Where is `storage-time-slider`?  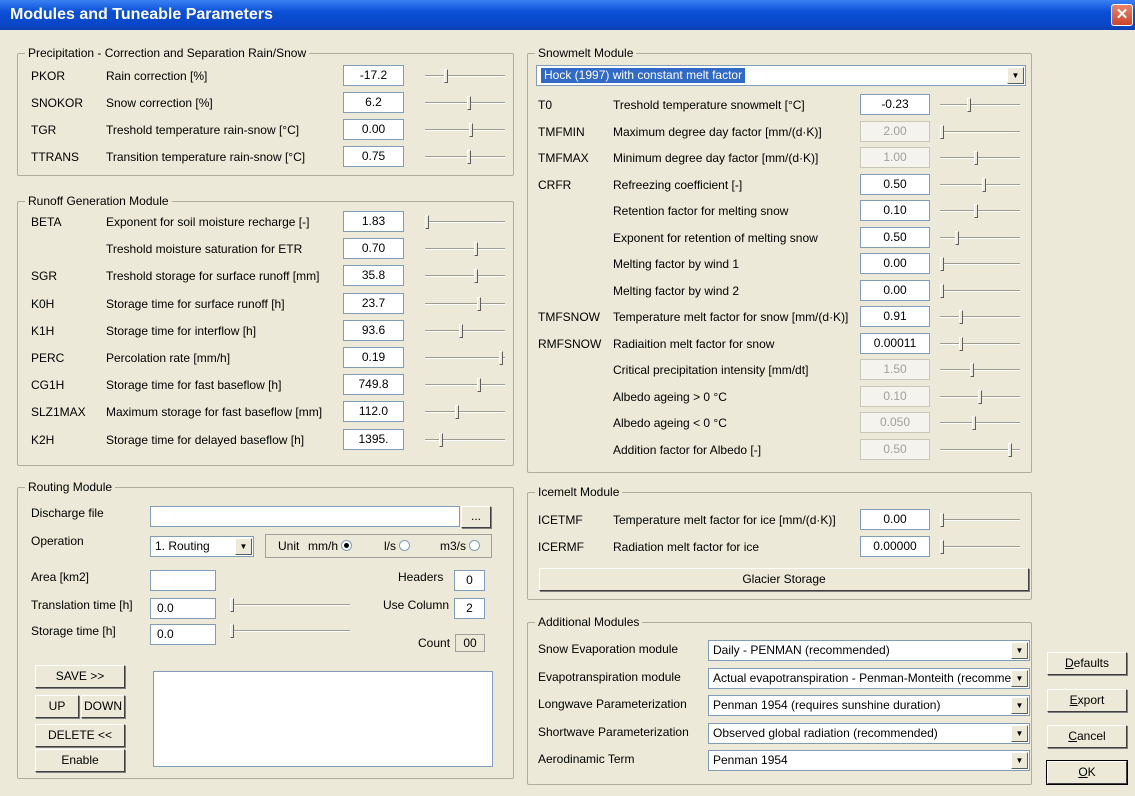 storage-time-slider is located at coordinates (290, 631).